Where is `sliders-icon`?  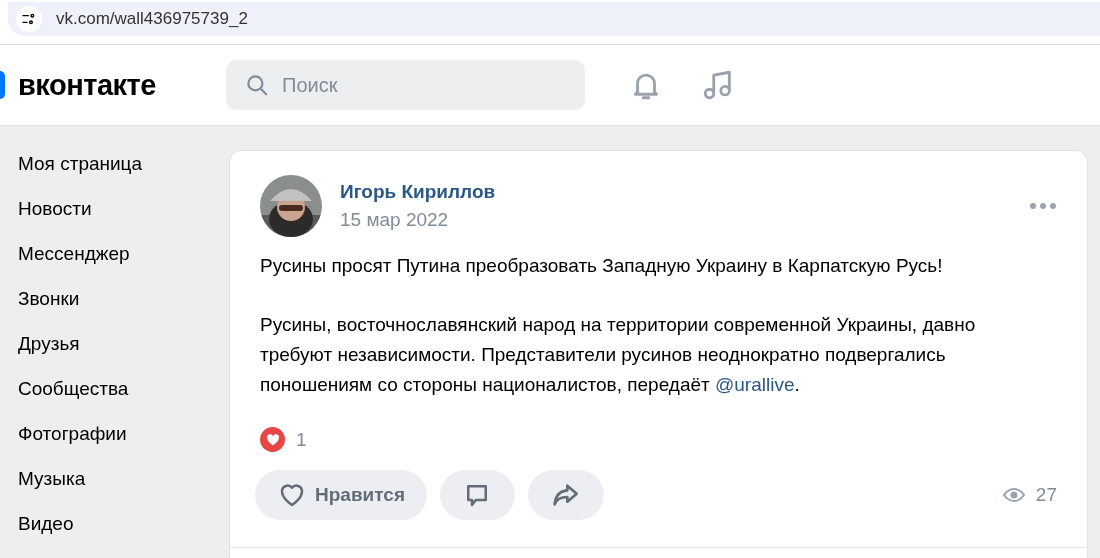
sliders-icon is located at coordinates (29, 19).